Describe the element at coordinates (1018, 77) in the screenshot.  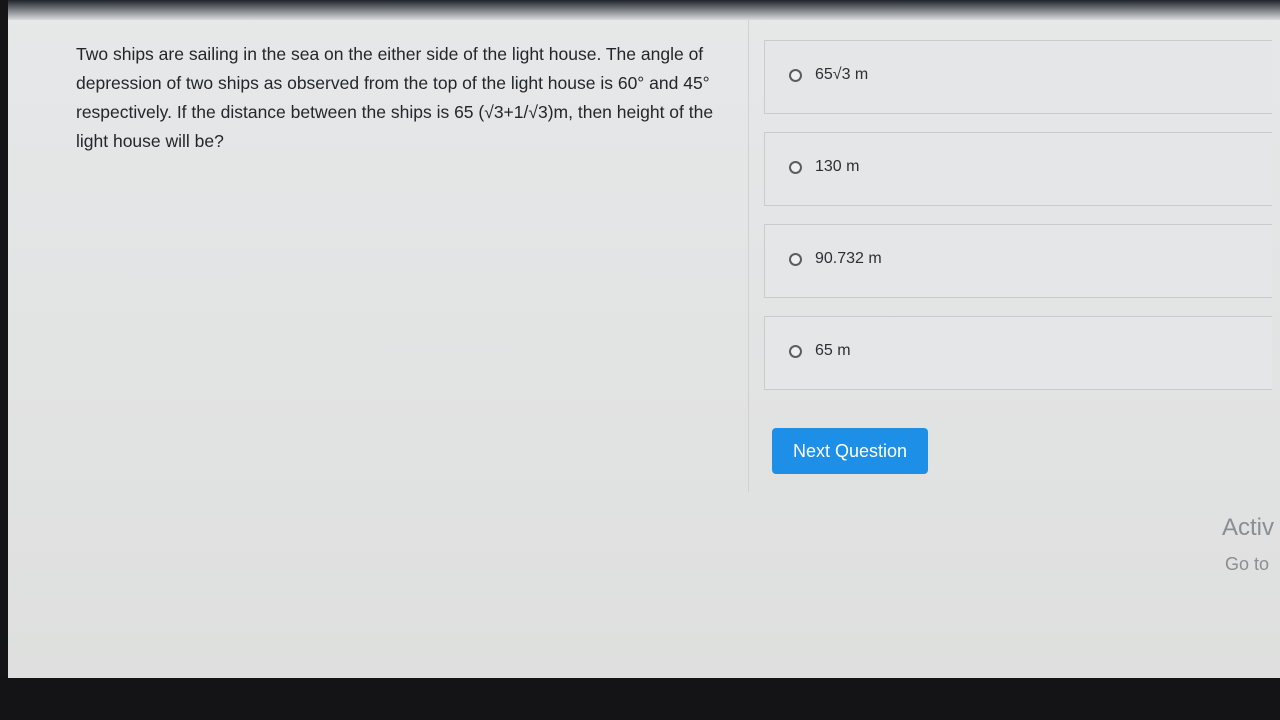
I see `option-1: 65√3 m` at that location.